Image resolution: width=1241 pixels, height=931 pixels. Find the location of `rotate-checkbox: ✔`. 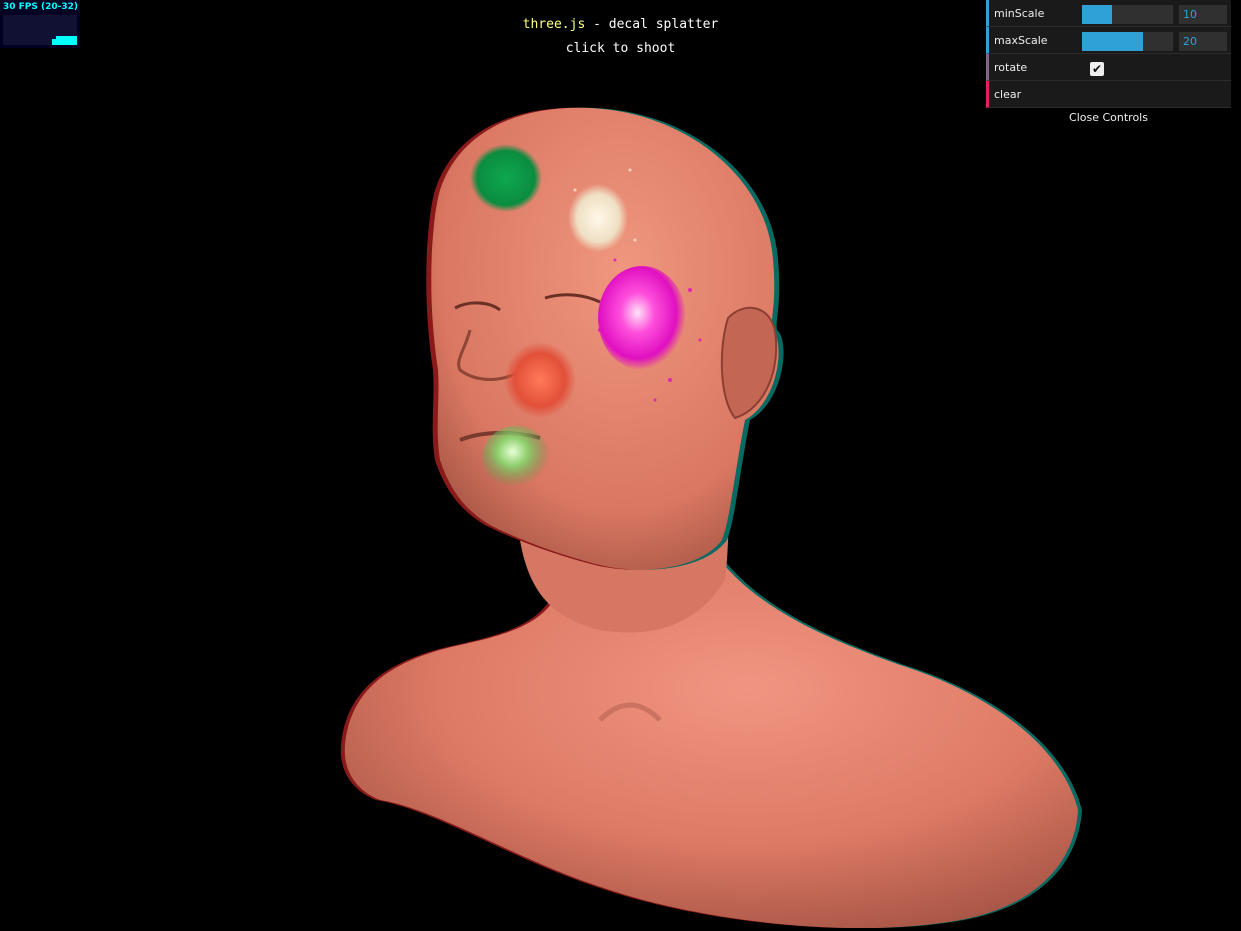

rotate-checkbox: ✔ is located at coordinates (1097, 69).